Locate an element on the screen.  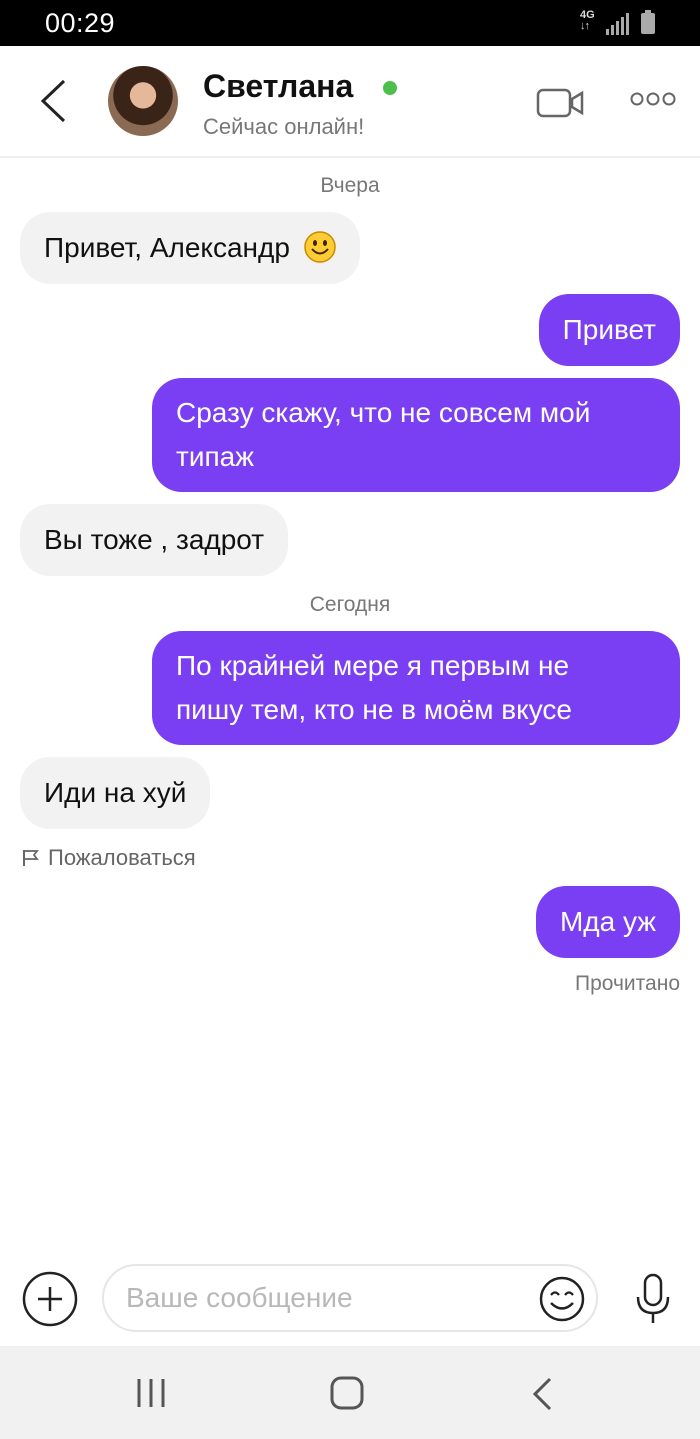
network-indicator: 4G ↓↑ is located at coordinates (587, 21).